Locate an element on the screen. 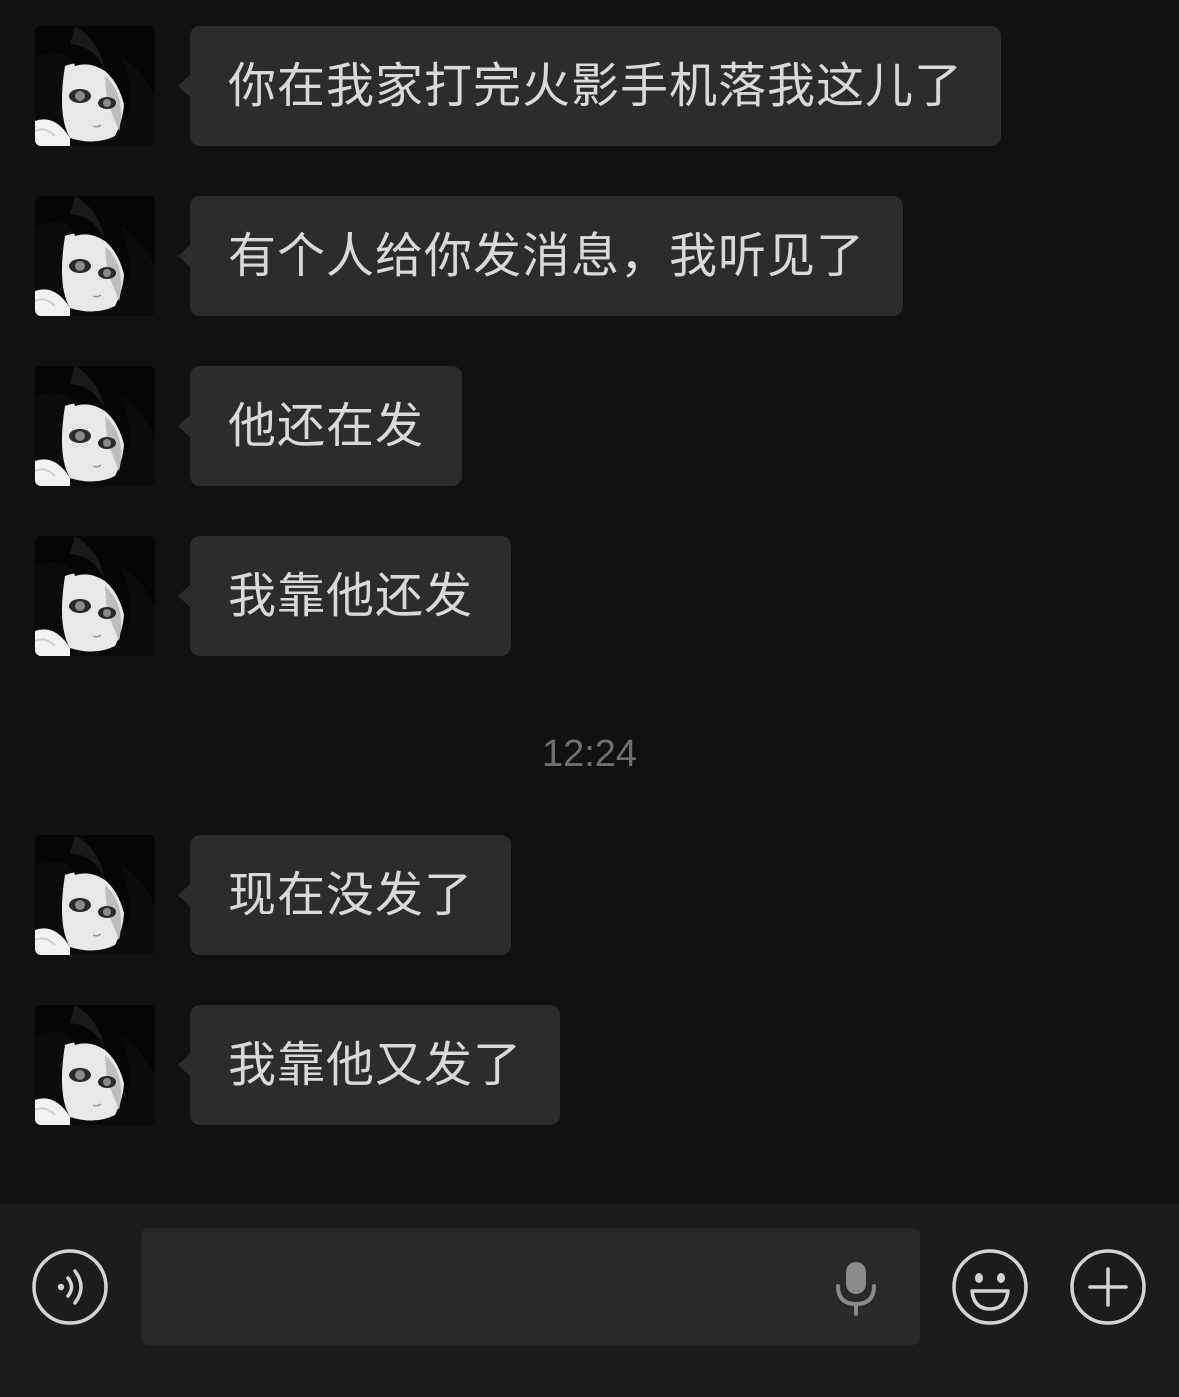  input-bar is located at coordinates (589, 1300).